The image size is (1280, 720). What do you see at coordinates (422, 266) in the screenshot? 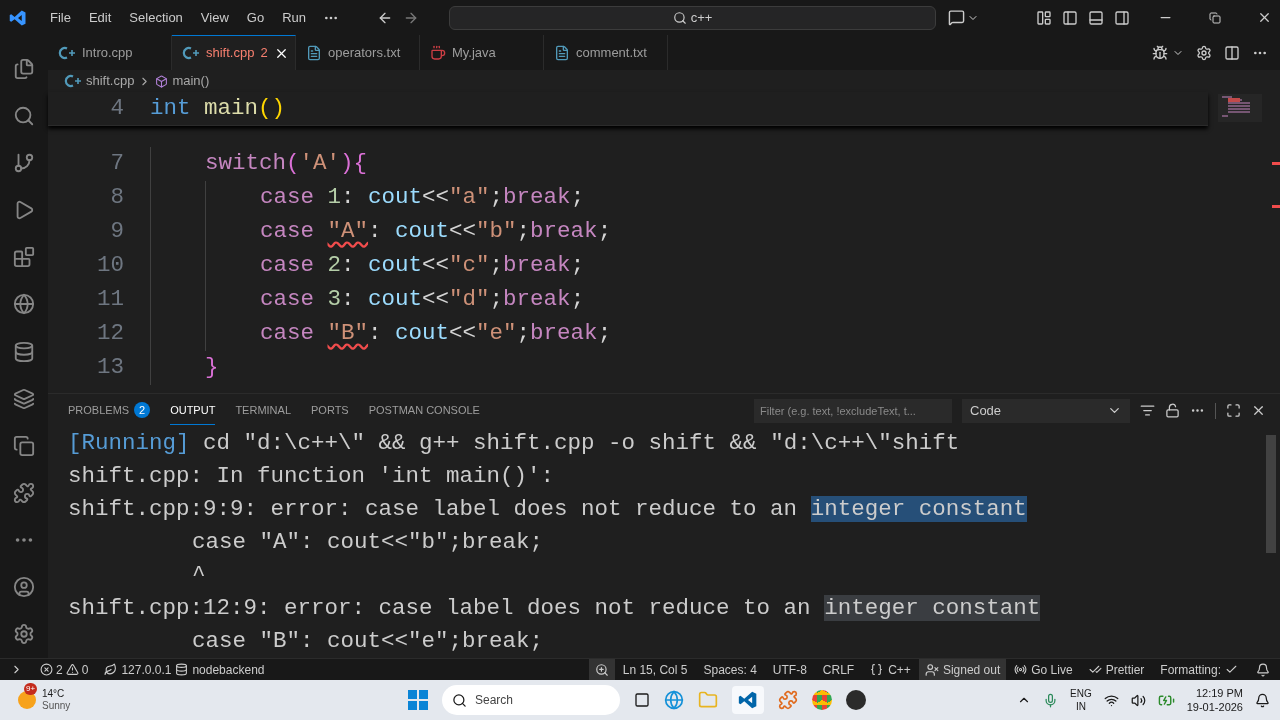
I see `code-line: case 2: cout<<"c";break;` at bounding box center [422, 266].